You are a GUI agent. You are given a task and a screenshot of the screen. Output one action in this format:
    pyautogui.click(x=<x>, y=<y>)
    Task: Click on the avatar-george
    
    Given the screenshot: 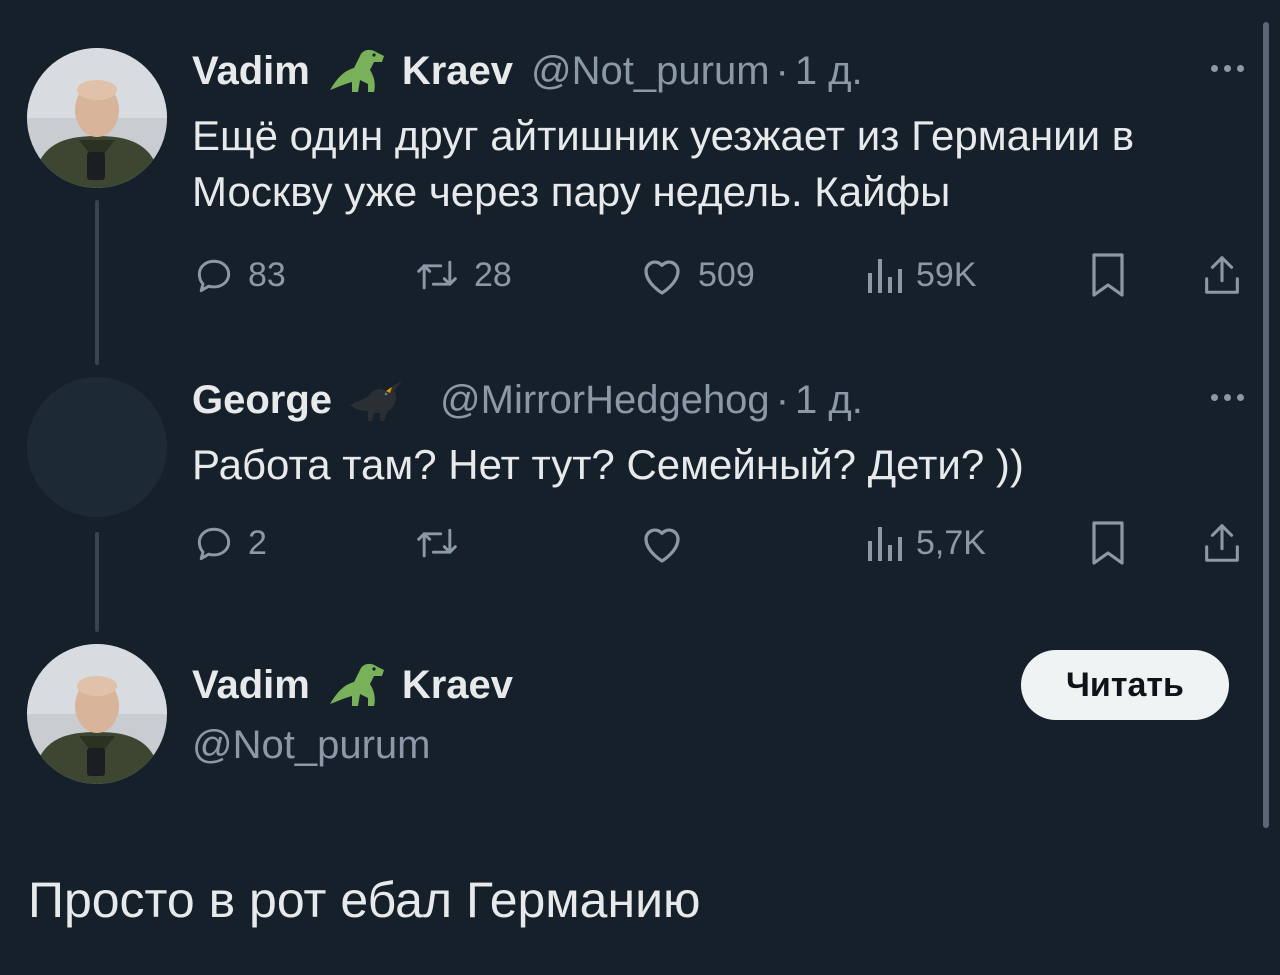 What is the action you would take?
    pyautogui.click(x=97, y=447)
    